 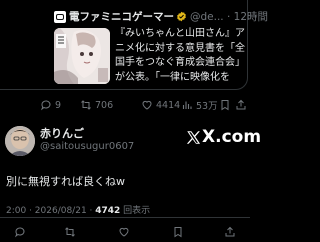 I want to click on bar-chart-icon, so click(x=187, y=105).